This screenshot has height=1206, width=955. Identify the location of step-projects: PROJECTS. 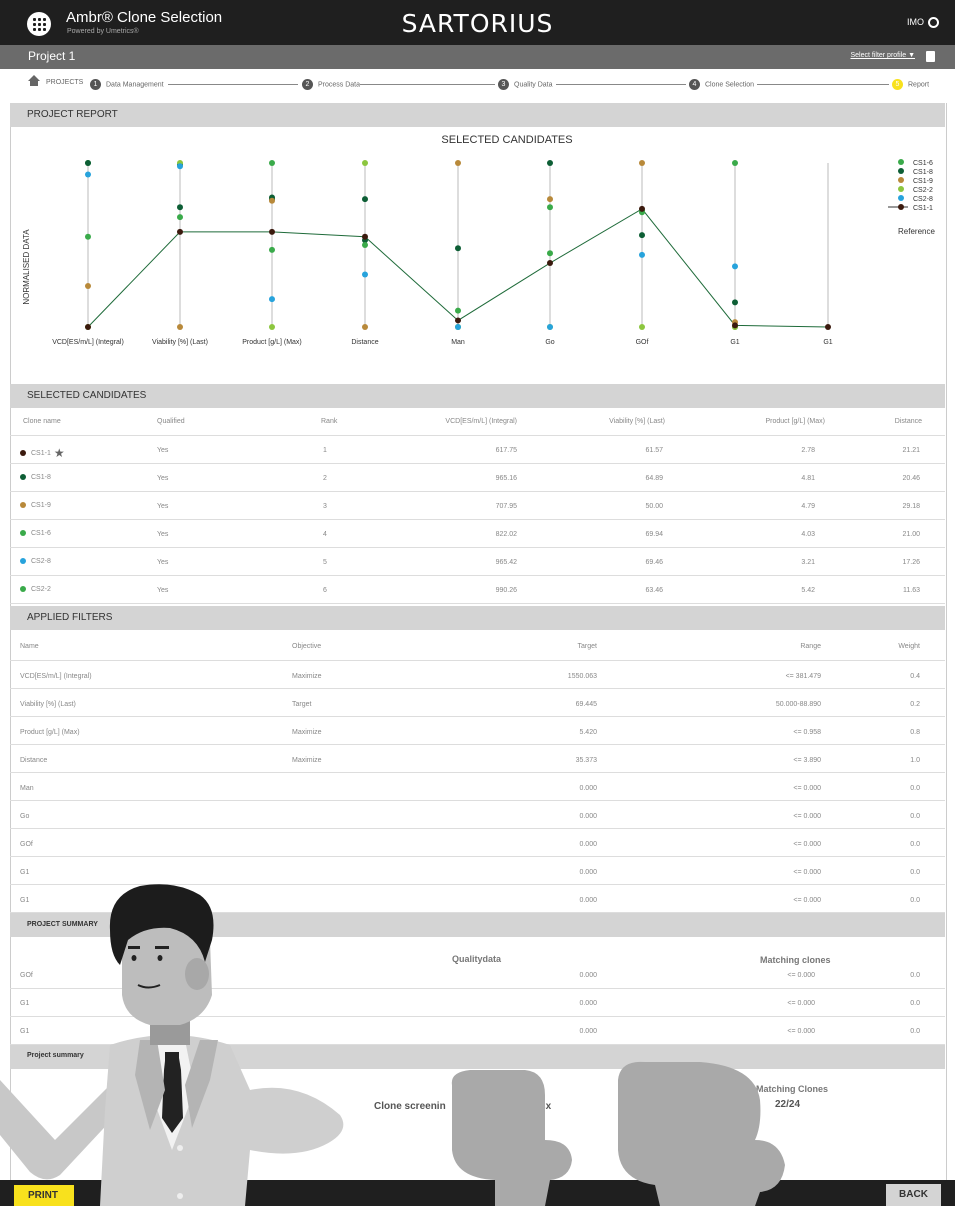
(55, 81).